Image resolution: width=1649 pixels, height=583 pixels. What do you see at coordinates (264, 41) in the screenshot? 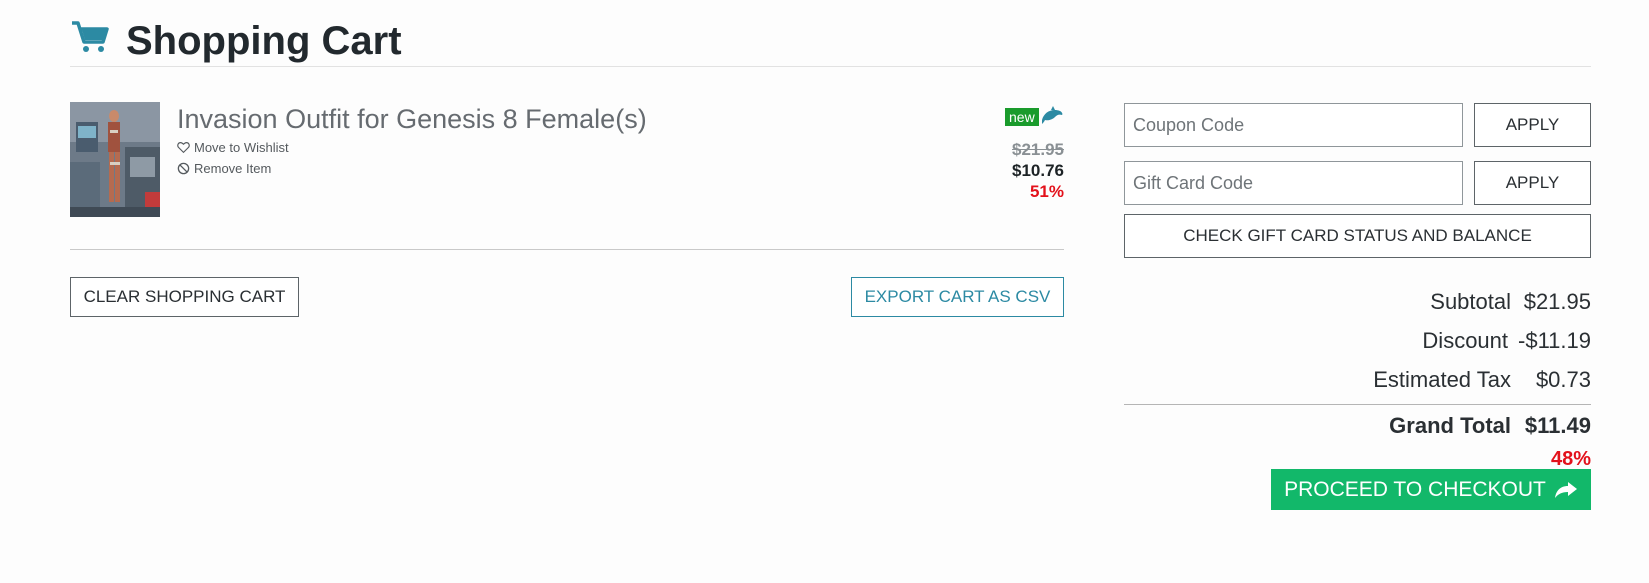
I see `page-title: Shopping Cart` at bounding box center [264, 41].